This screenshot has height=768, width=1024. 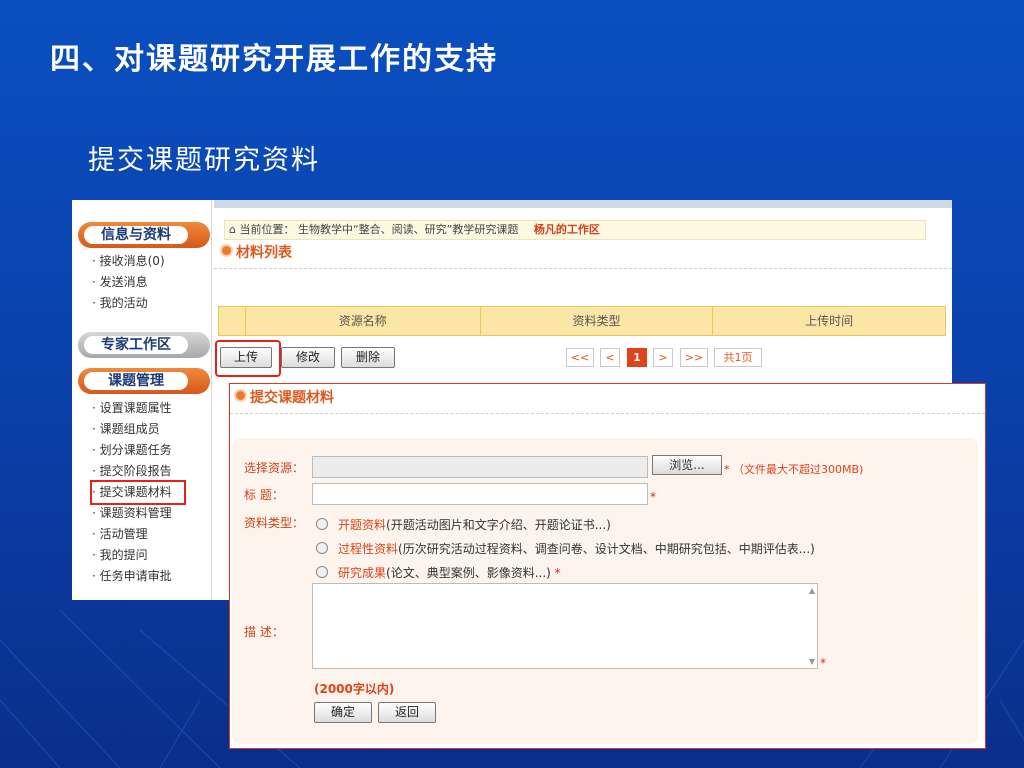 I want to click on materials-list-title: 材料列表, so click(x=256, y=252).